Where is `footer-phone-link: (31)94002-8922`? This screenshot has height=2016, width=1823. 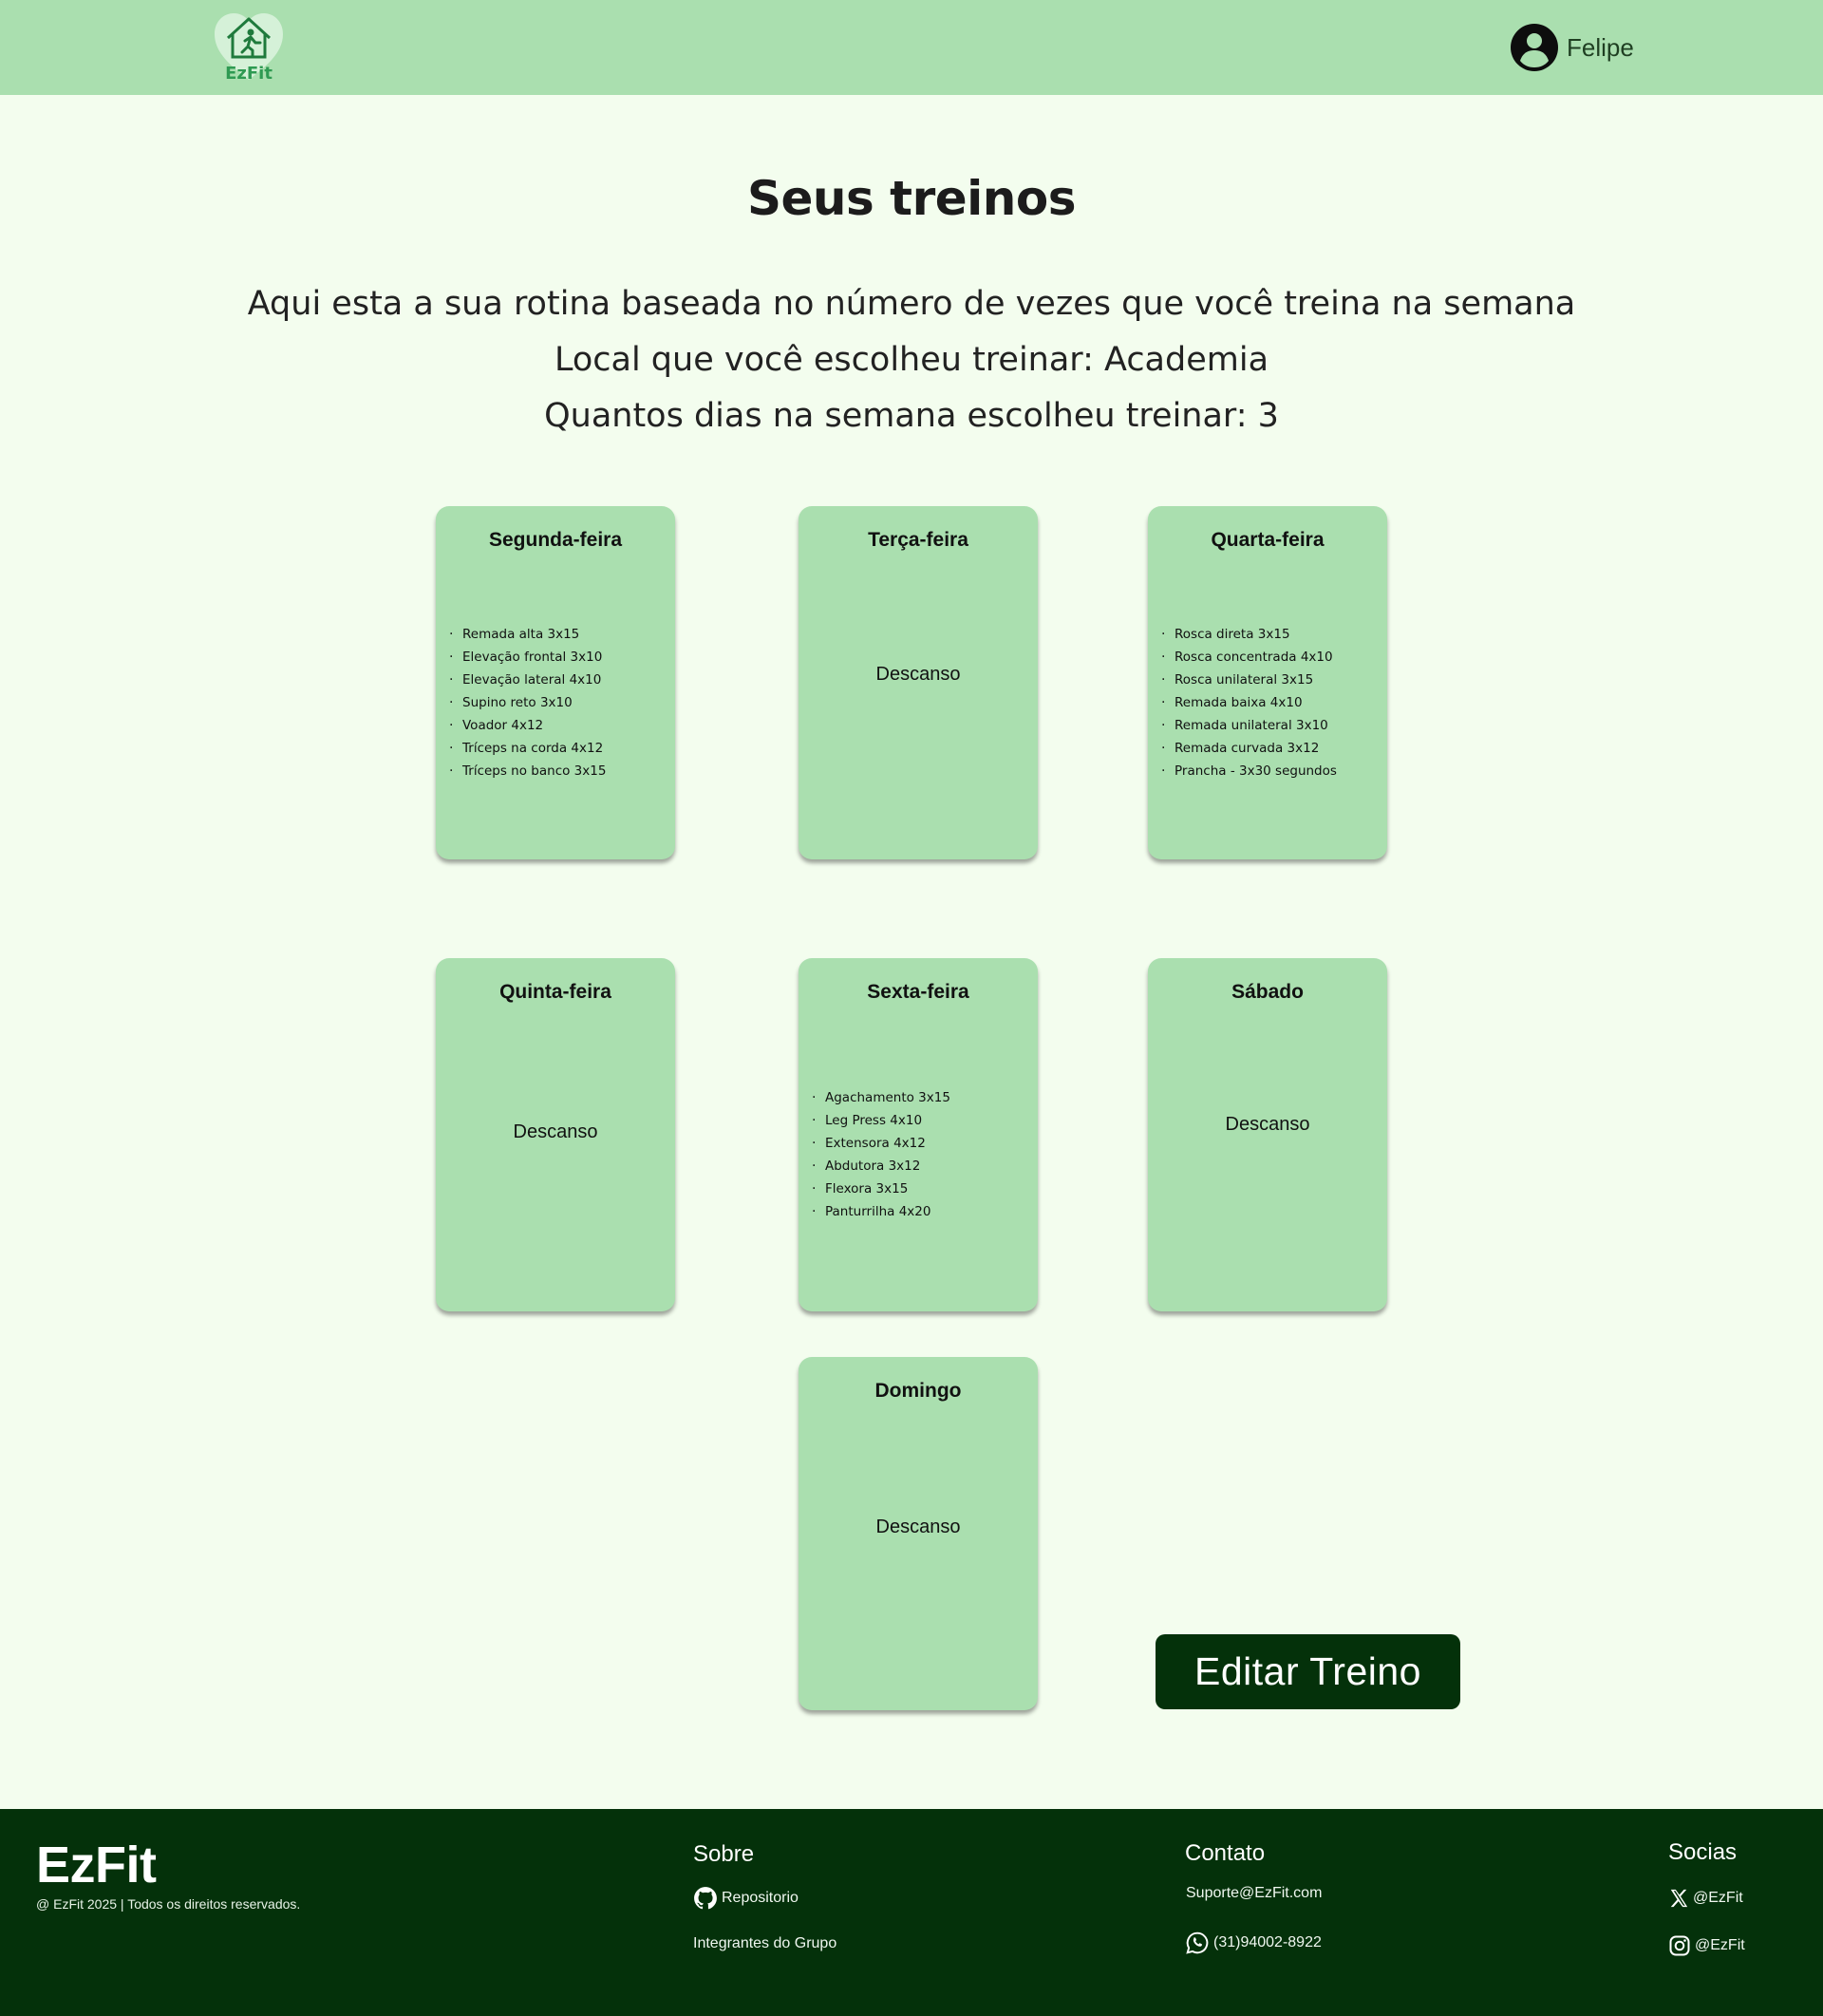
footer-phone-link: (31)94002-8922 is located at coordinates (1254, 1943).